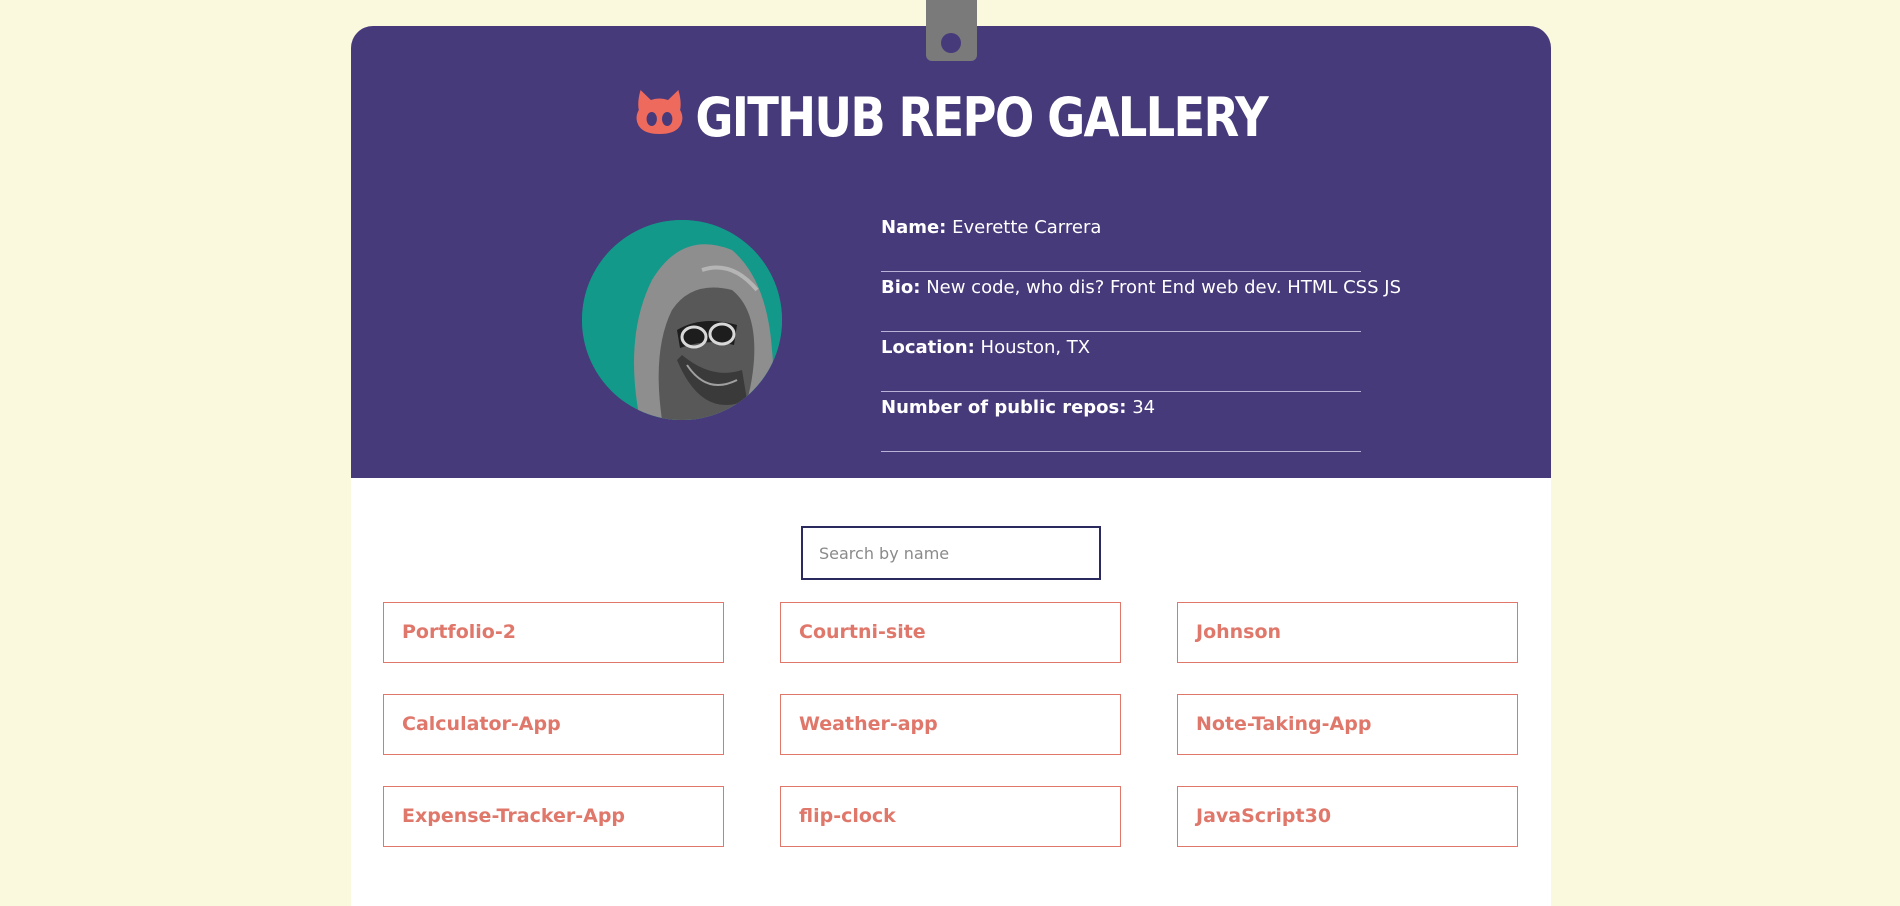  I want to click on page-title: GITHUB REPO GALLERY, so click(951, 119).